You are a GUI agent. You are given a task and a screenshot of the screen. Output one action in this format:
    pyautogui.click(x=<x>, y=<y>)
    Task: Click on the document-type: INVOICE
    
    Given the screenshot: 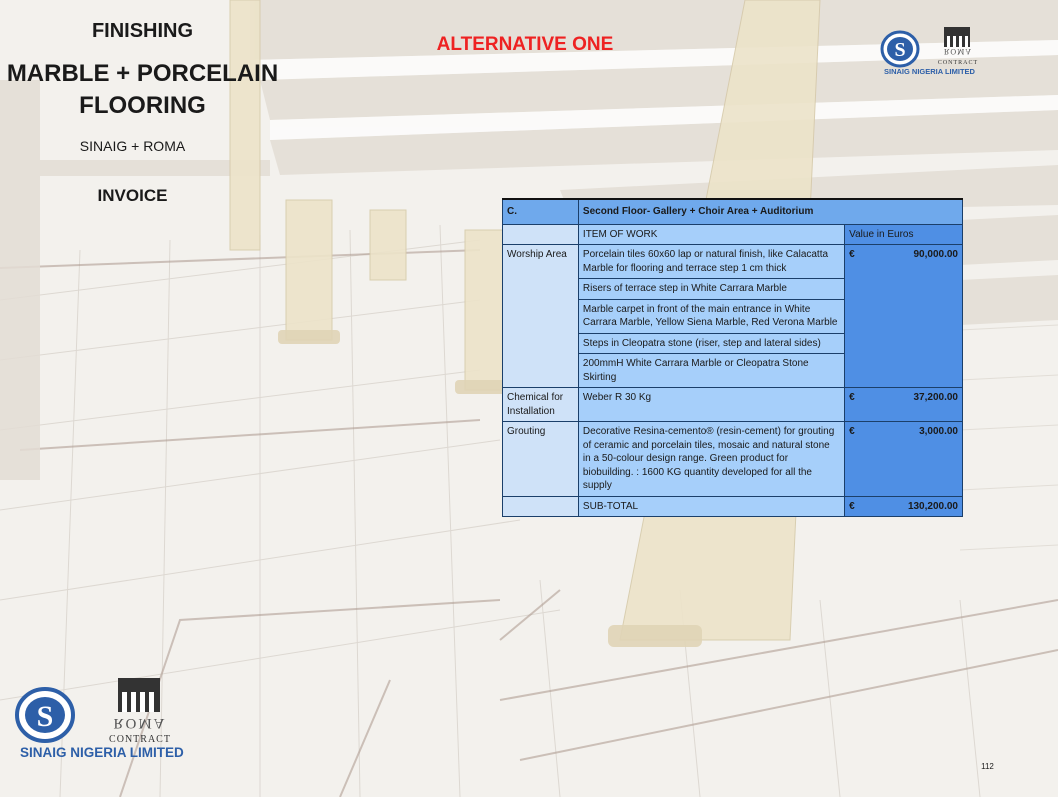 What is the action you would take?
    pyautogui.click(x=132, y=195)
    